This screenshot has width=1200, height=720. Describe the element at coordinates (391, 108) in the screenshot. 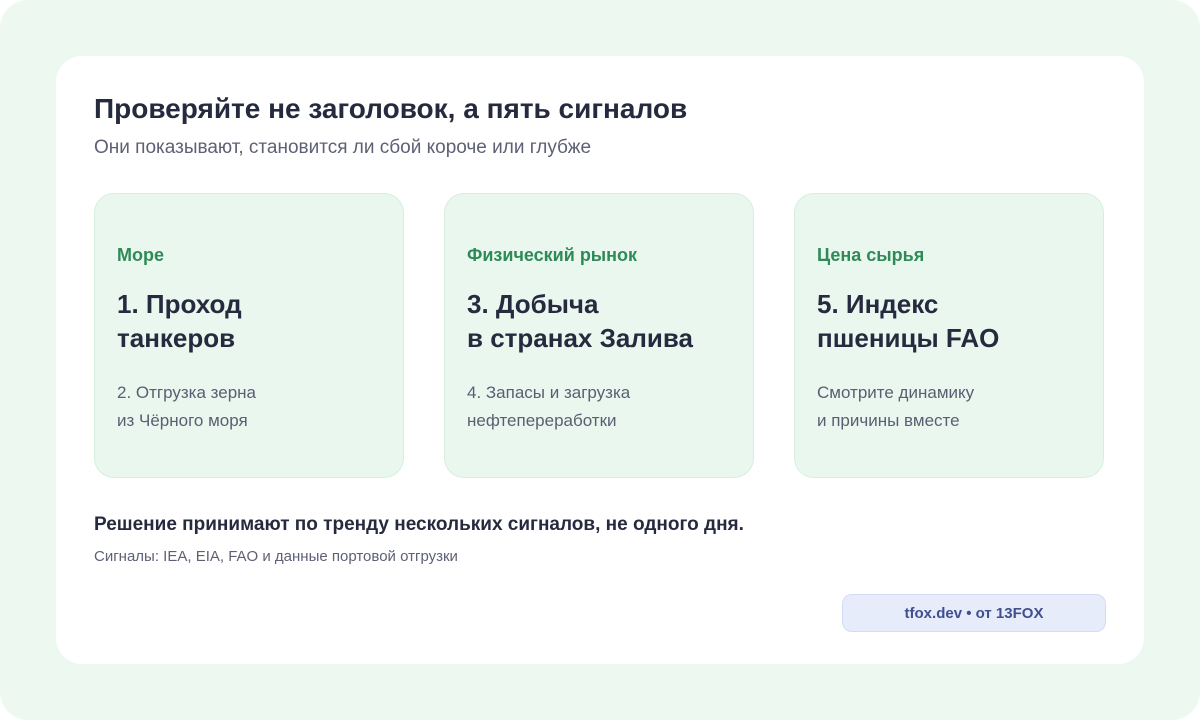

I see `page-title: Проверяйте не заголовок, а пять сигналов` at that location.